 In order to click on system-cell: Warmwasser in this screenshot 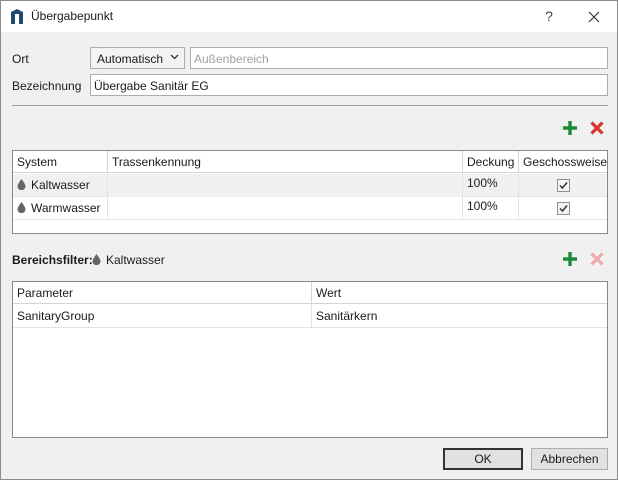, I will do `click(60, 208)`.